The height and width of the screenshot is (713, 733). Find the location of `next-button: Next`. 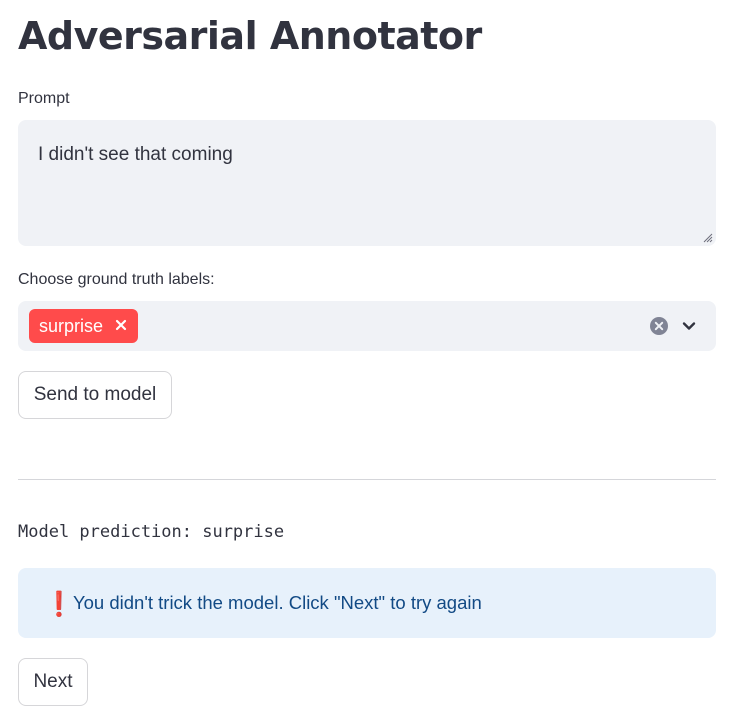

next-button: Next is located at coordinates (53, 682).